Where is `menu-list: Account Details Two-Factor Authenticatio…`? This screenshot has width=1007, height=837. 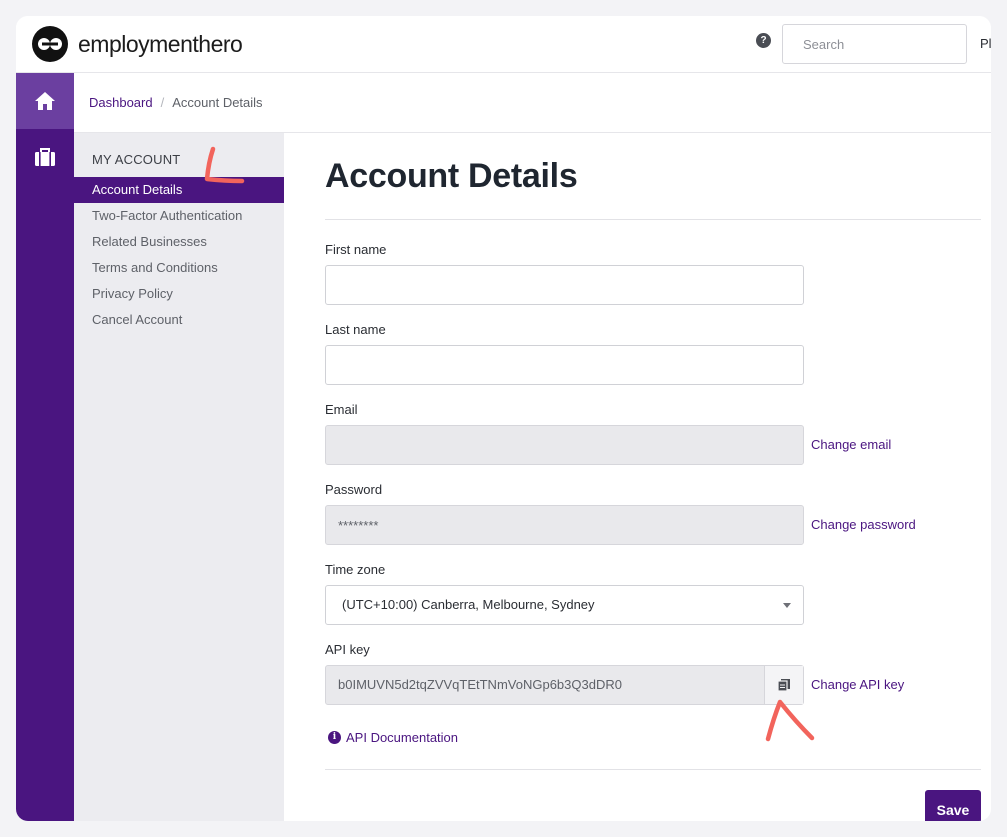 menu-list: Account Details Two-Factor Authenticatio… is located at coordinates (179, 255).